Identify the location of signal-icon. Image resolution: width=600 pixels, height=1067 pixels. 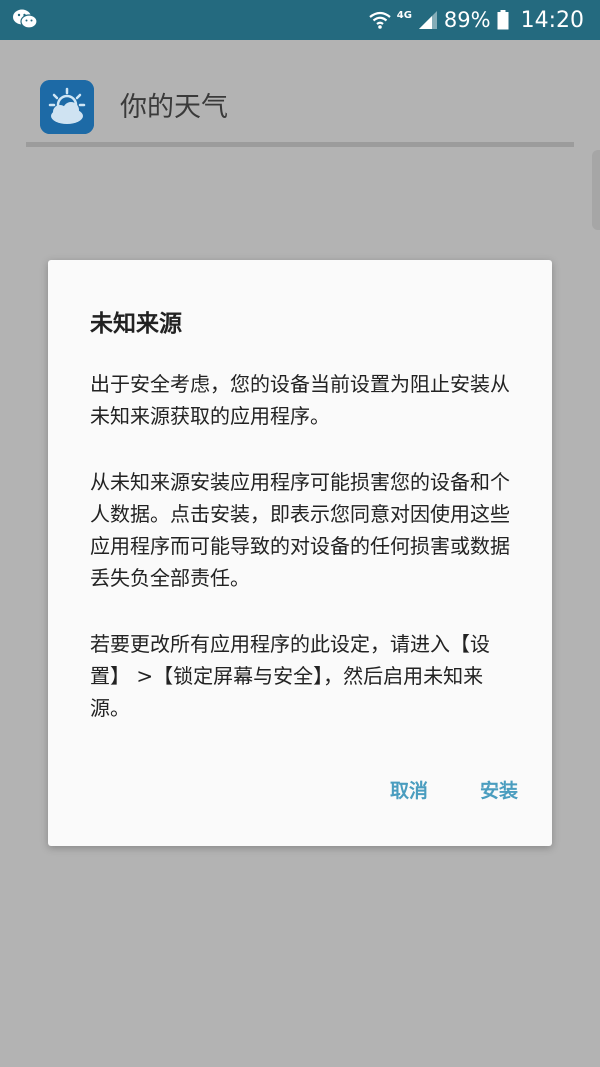
(427, 20).